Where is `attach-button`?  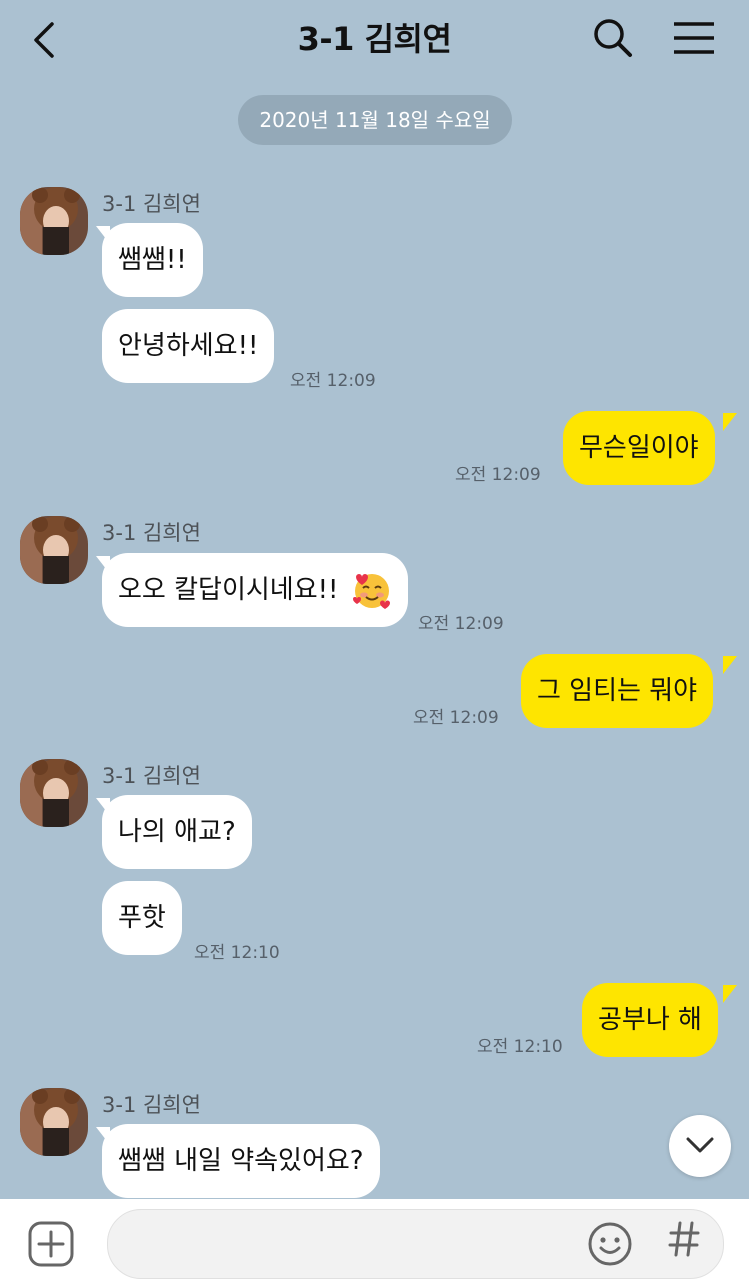 attach-button is located at coordinates (51, 1244).